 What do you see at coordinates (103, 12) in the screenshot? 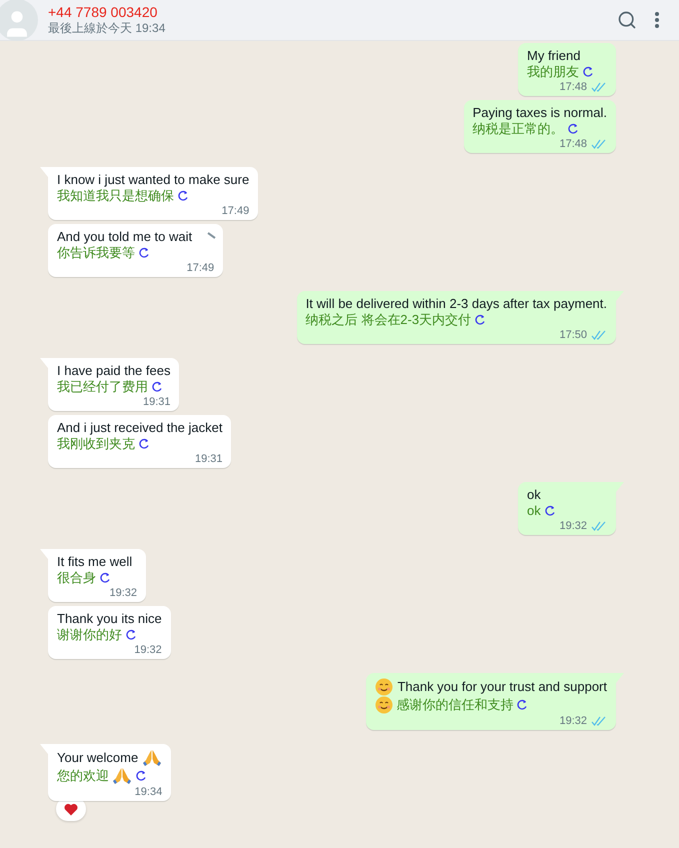
I see `contact-name: +44 7789 003420` at bounding box center [103, 12].